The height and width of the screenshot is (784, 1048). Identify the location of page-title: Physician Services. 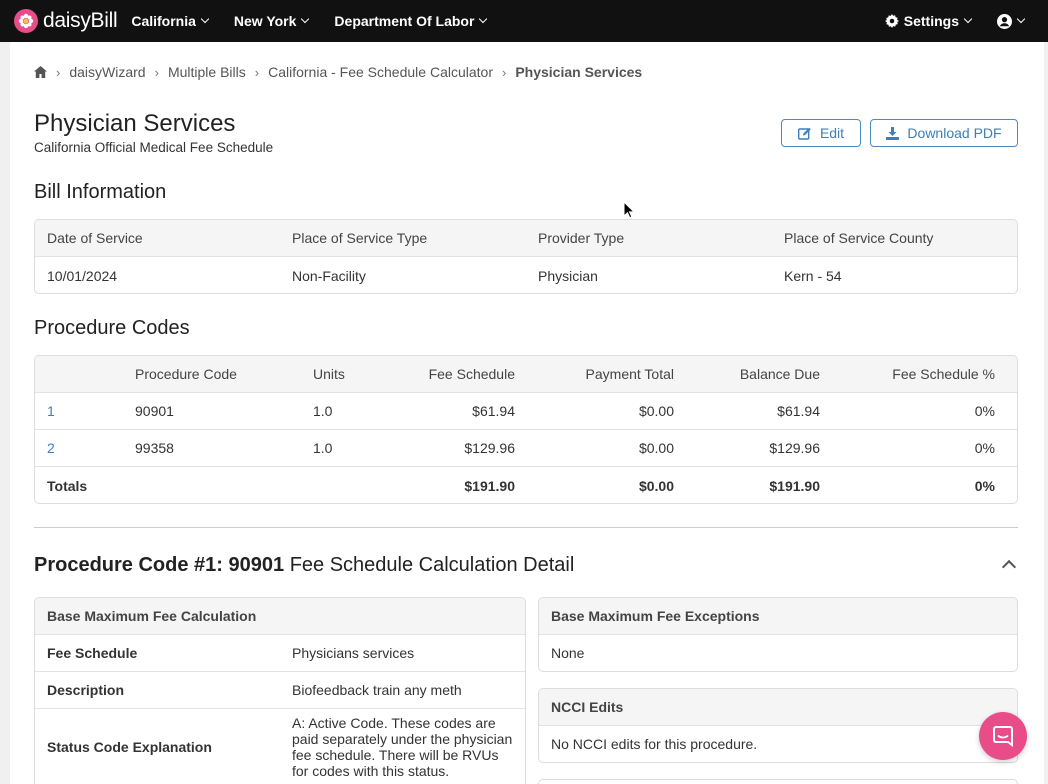
(135, 123).